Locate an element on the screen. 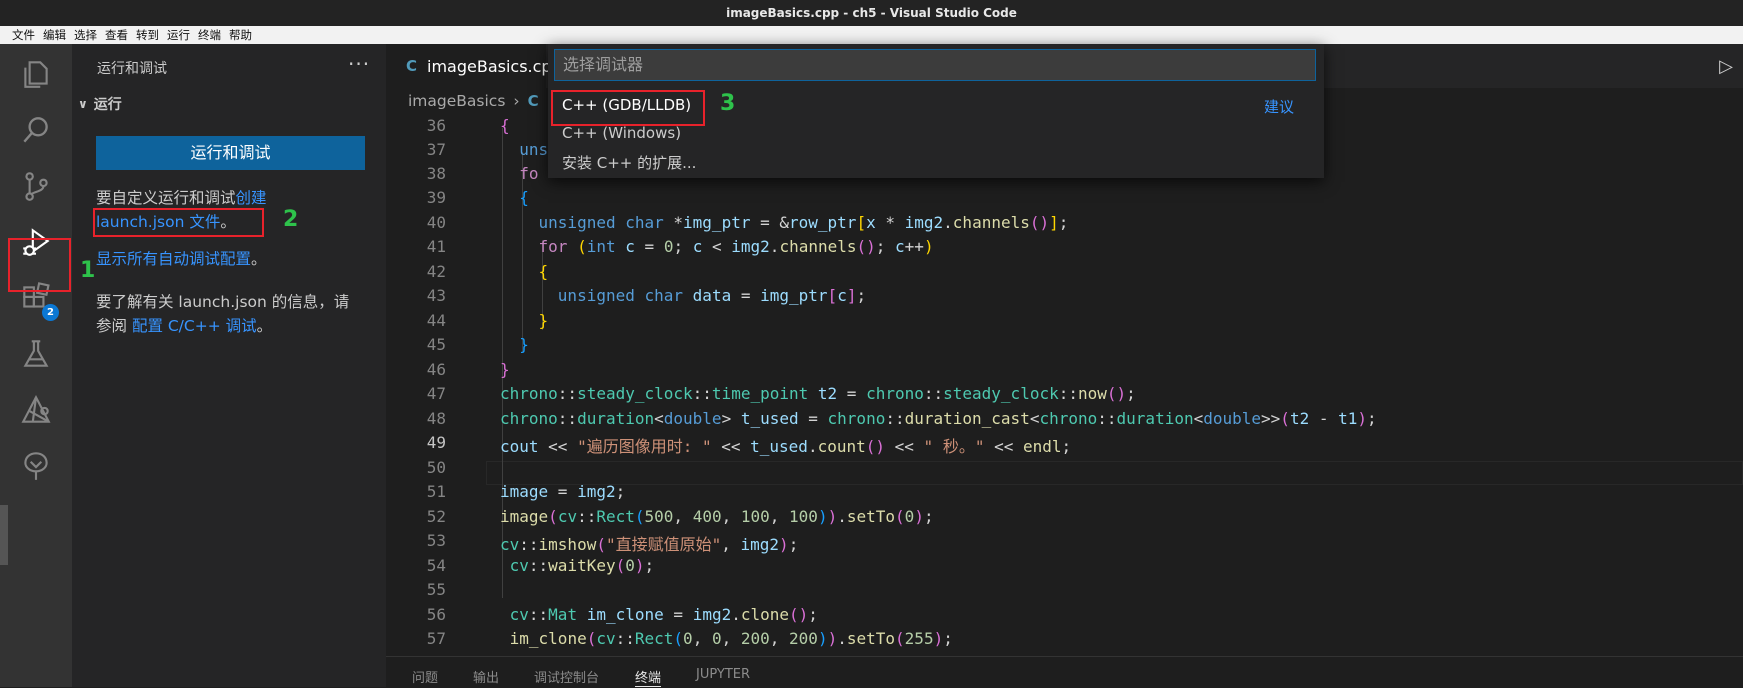 This screenshot has height=688, width=1743. learn-suffix: 。 is located at coordinates (264, 326).